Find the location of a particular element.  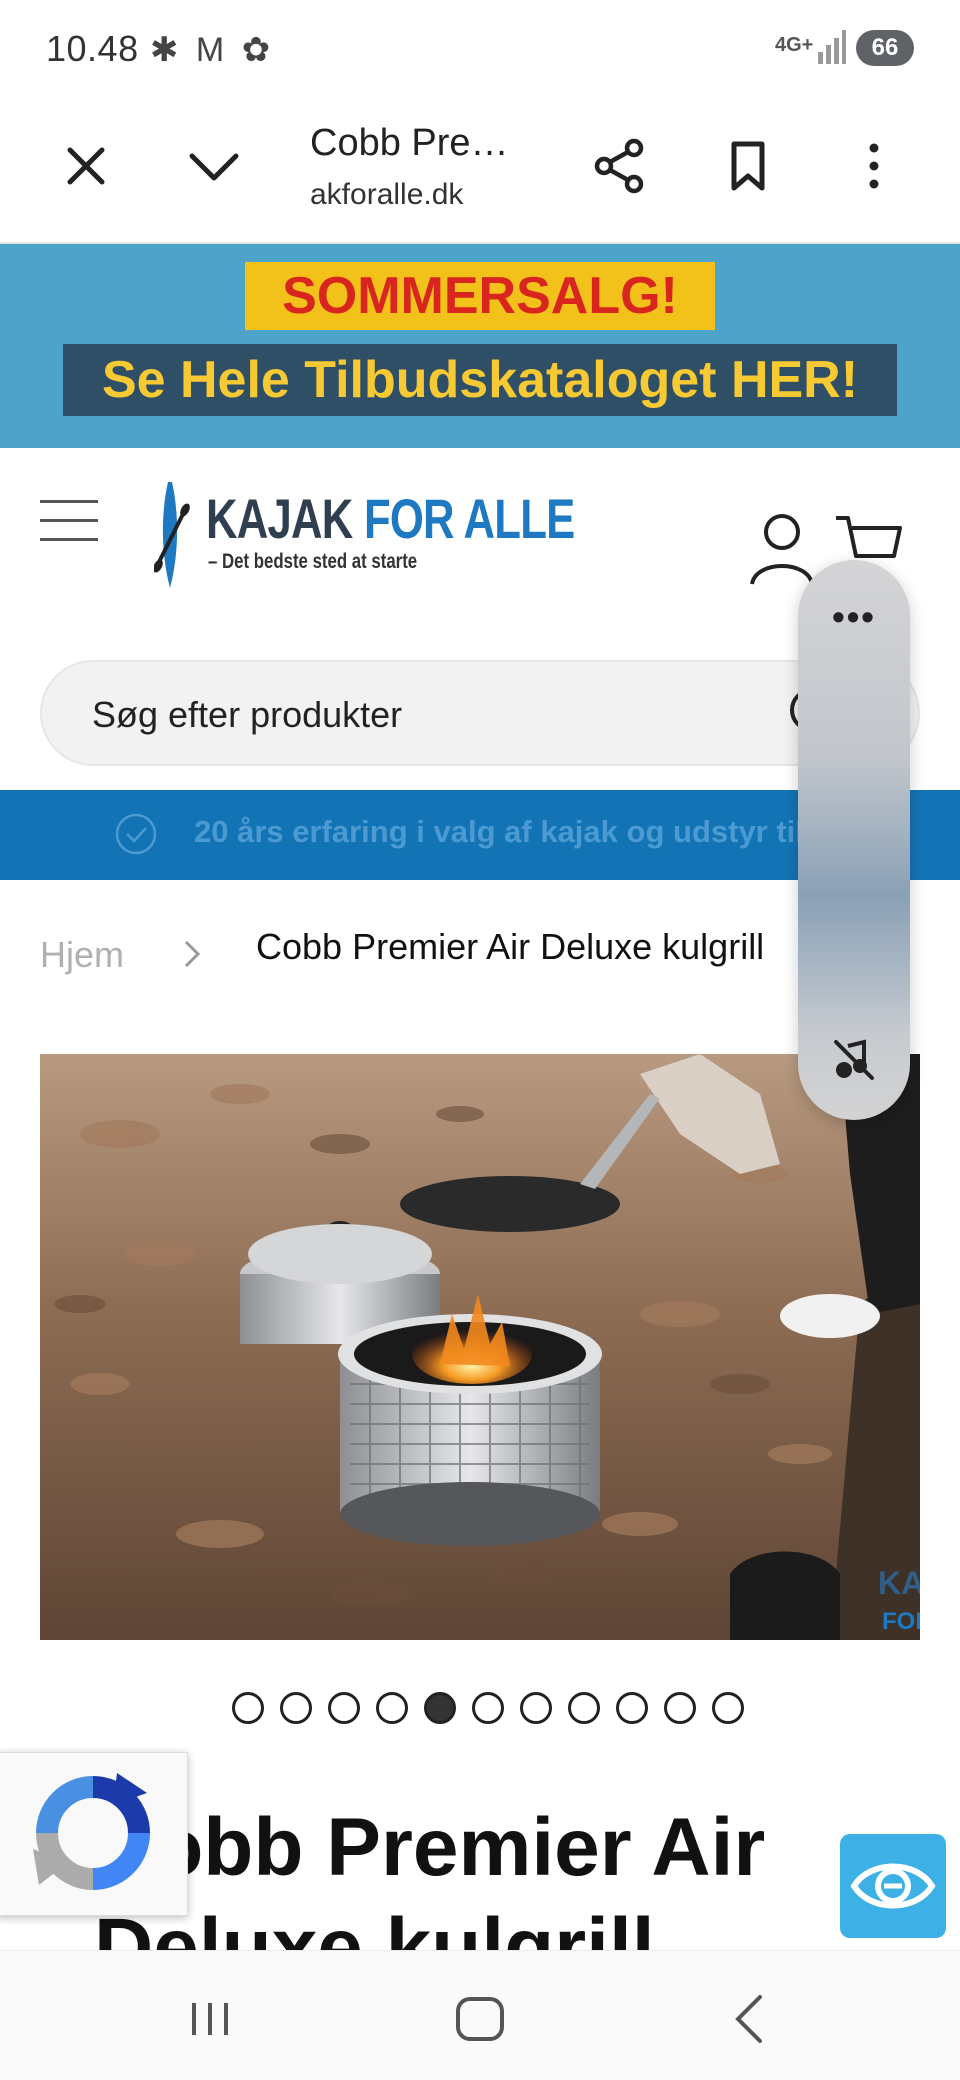

mute-icon is located at coordinates (854, 1060).